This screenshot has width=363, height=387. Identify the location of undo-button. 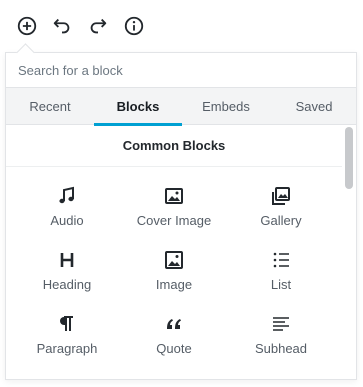
(62, 26).